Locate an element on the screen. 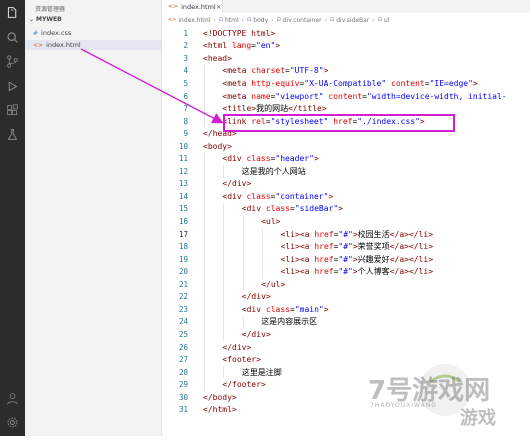 Image resolution: width=530 pixels, height=440 pixels. account-icon is located at coordinates (12, 398).